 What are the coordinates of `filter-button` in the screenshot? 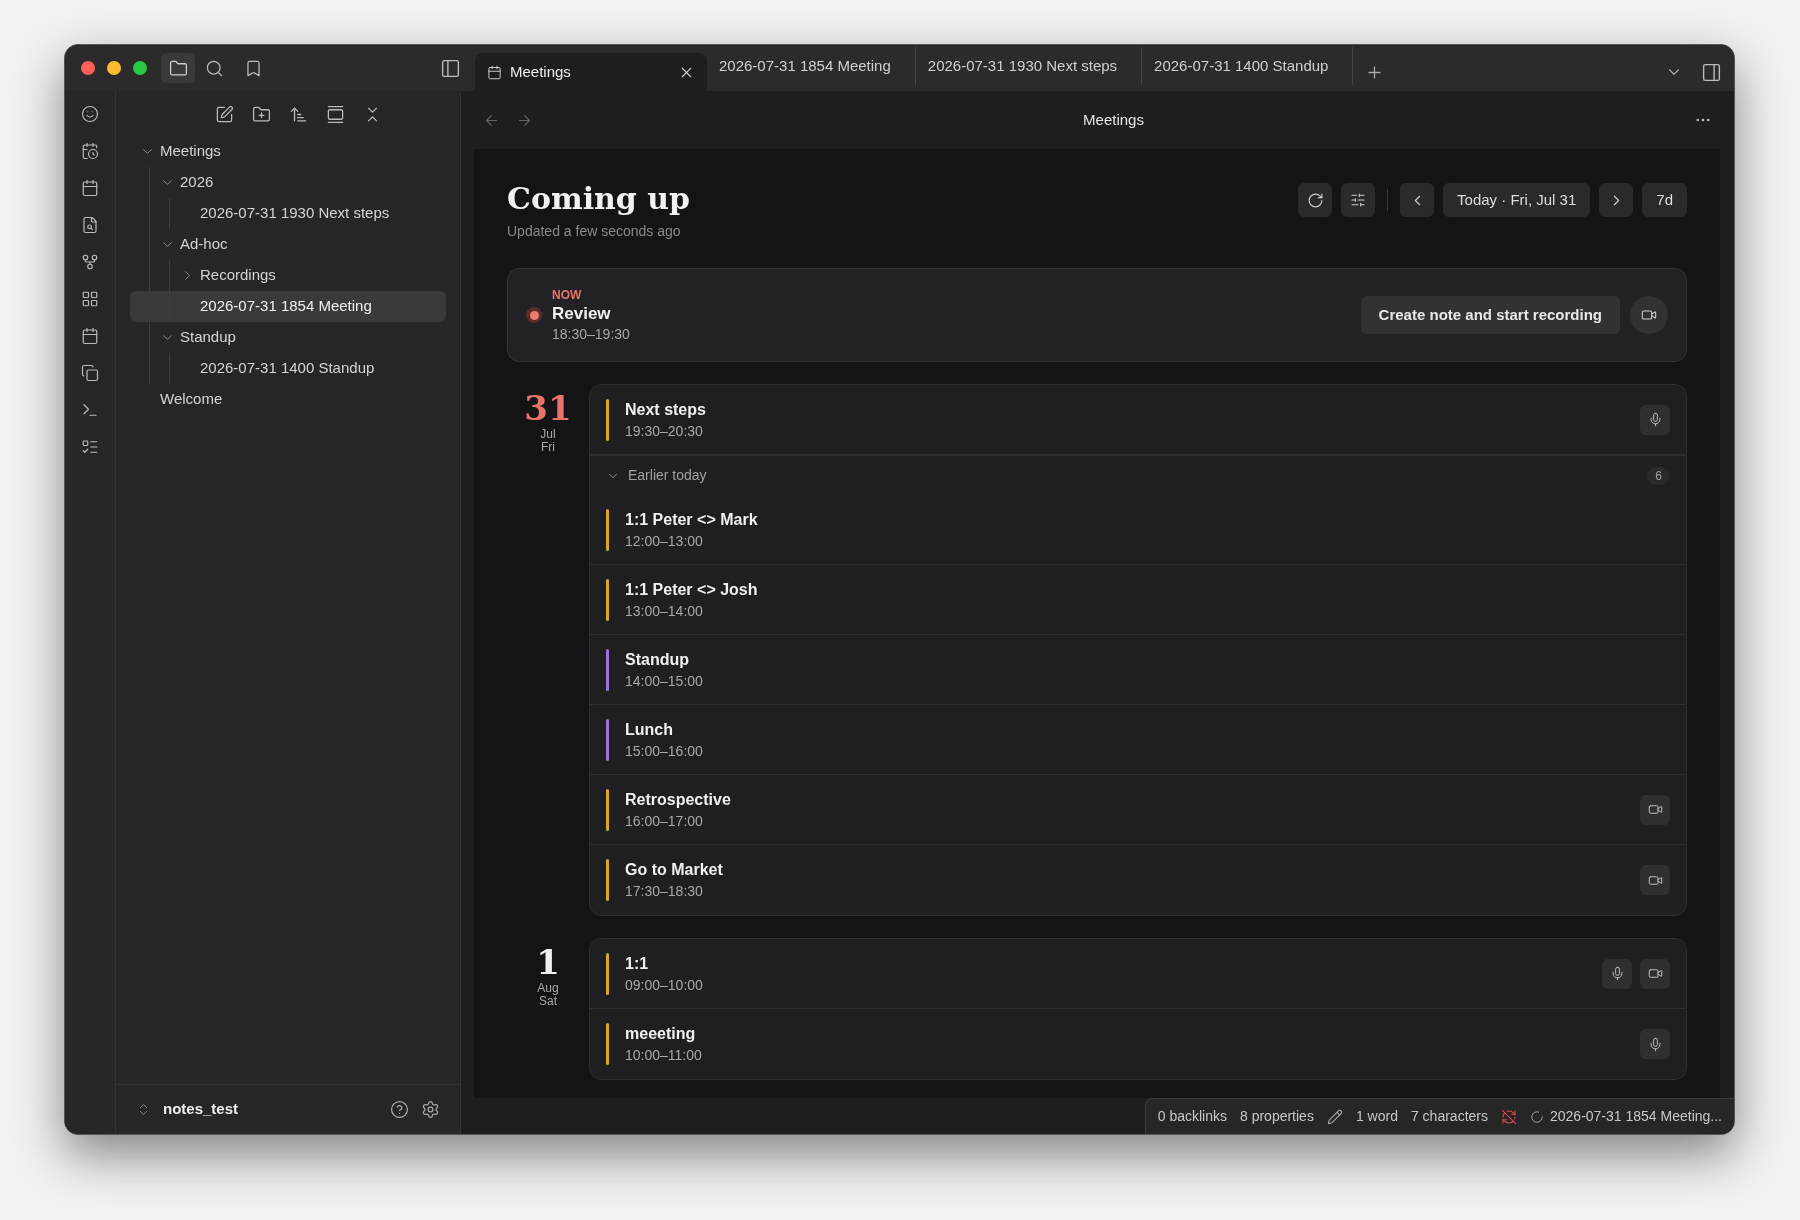 It's located at (1358, 200).